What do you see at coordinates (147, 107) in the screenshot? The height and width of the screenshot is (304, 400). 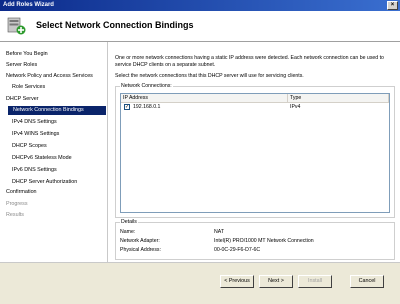 I see `row-ip-address: 192.168.0.1` at bounding box center [147, 107].